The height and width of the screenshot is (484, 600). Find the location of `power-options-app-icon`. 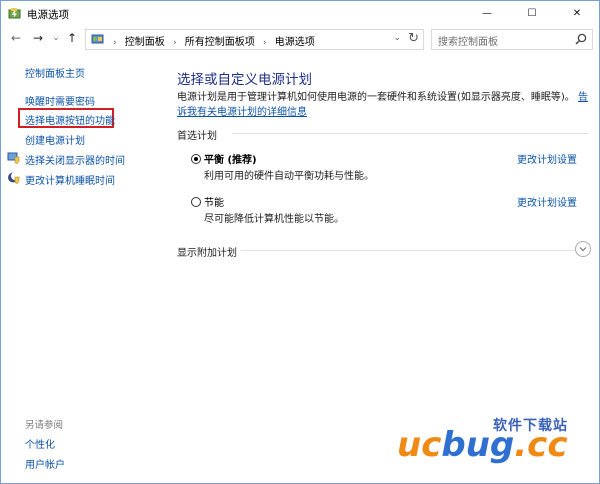

power-options-app-icon is located at coordinates (14, 13).